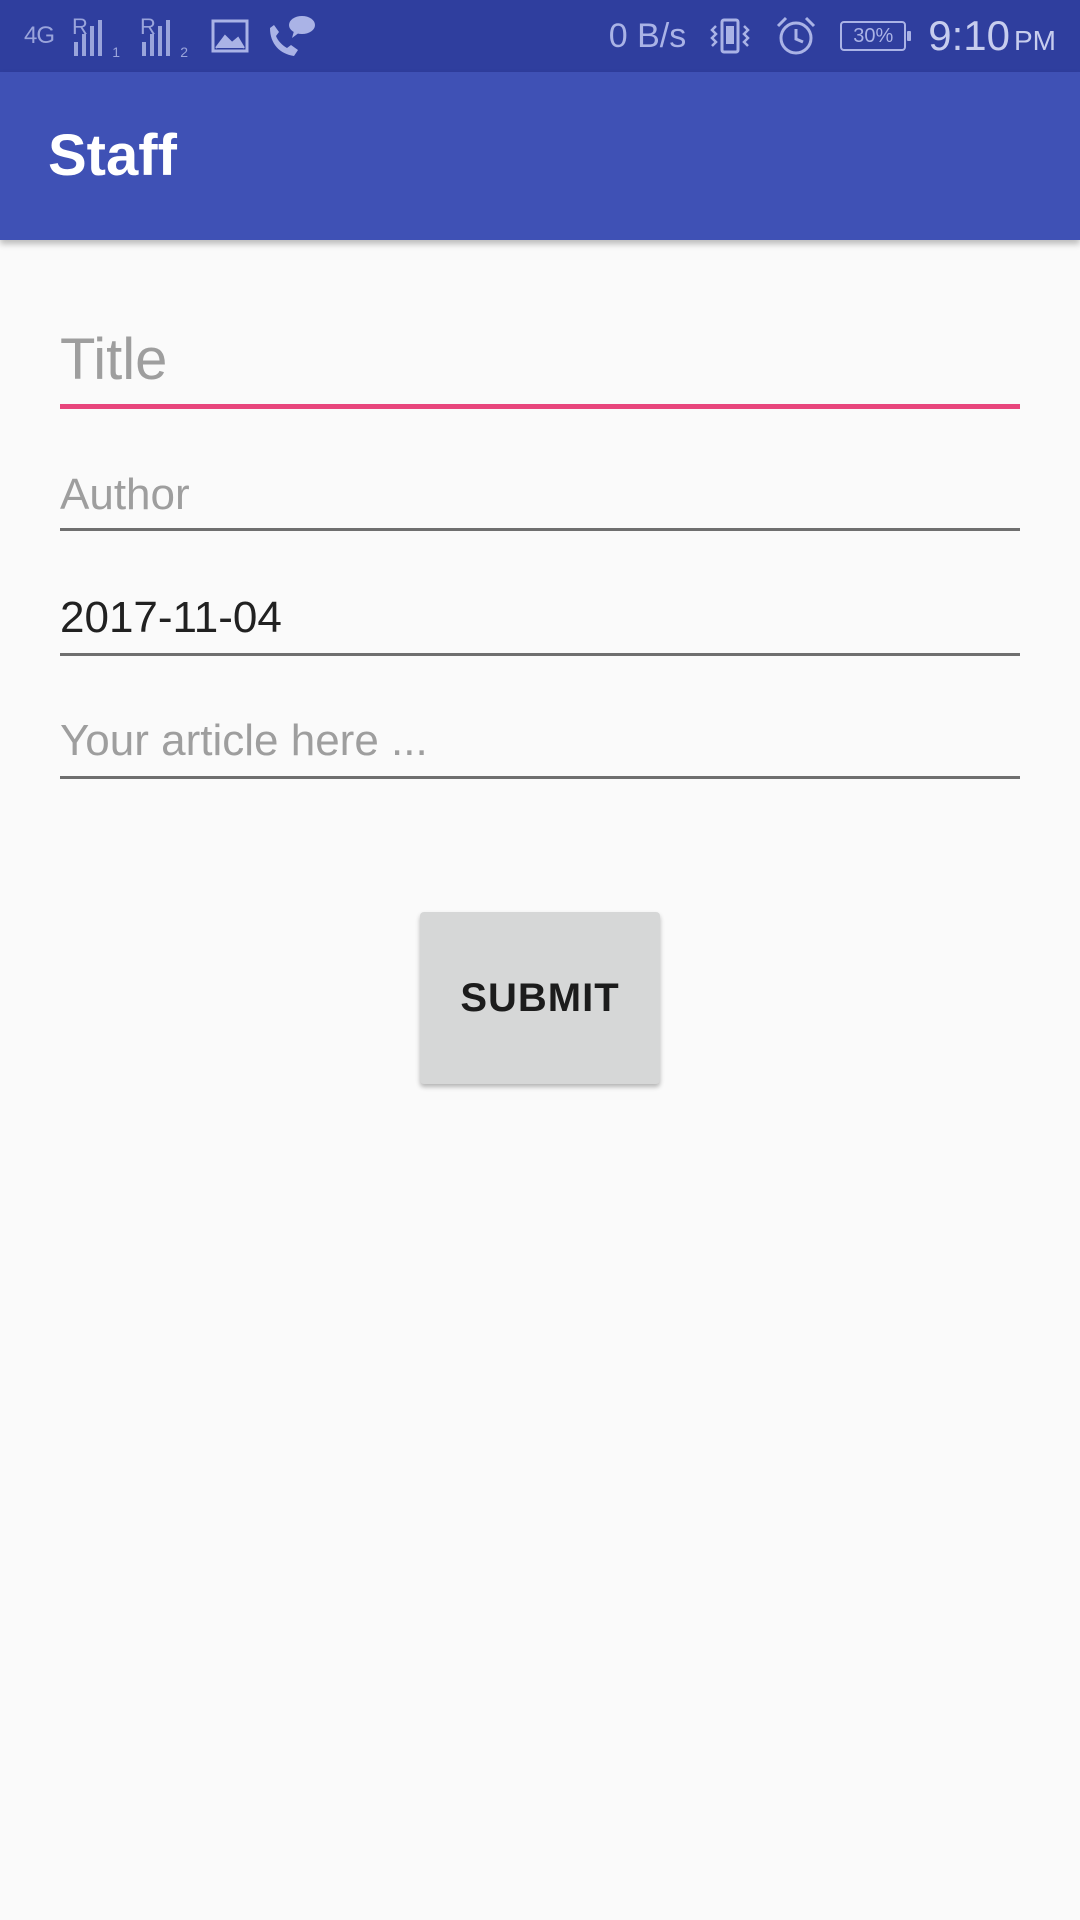 The width and height of the screenshot is (1080, 1920). Describe the element at coordinates (112, 155) in the screenshot. I see `page-title: Staff` at that location.